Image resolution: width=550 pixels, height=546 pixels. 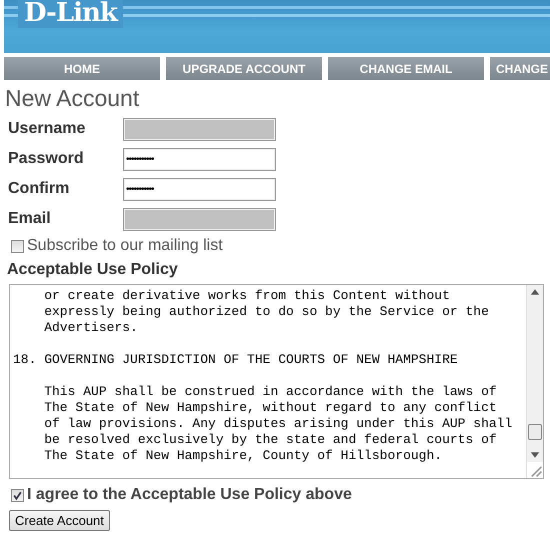 What do you see at coordinates (93, 270) in the screenshot?
I see `section-heading: Acceptable Use Policy` at bounding box center [93, 270].